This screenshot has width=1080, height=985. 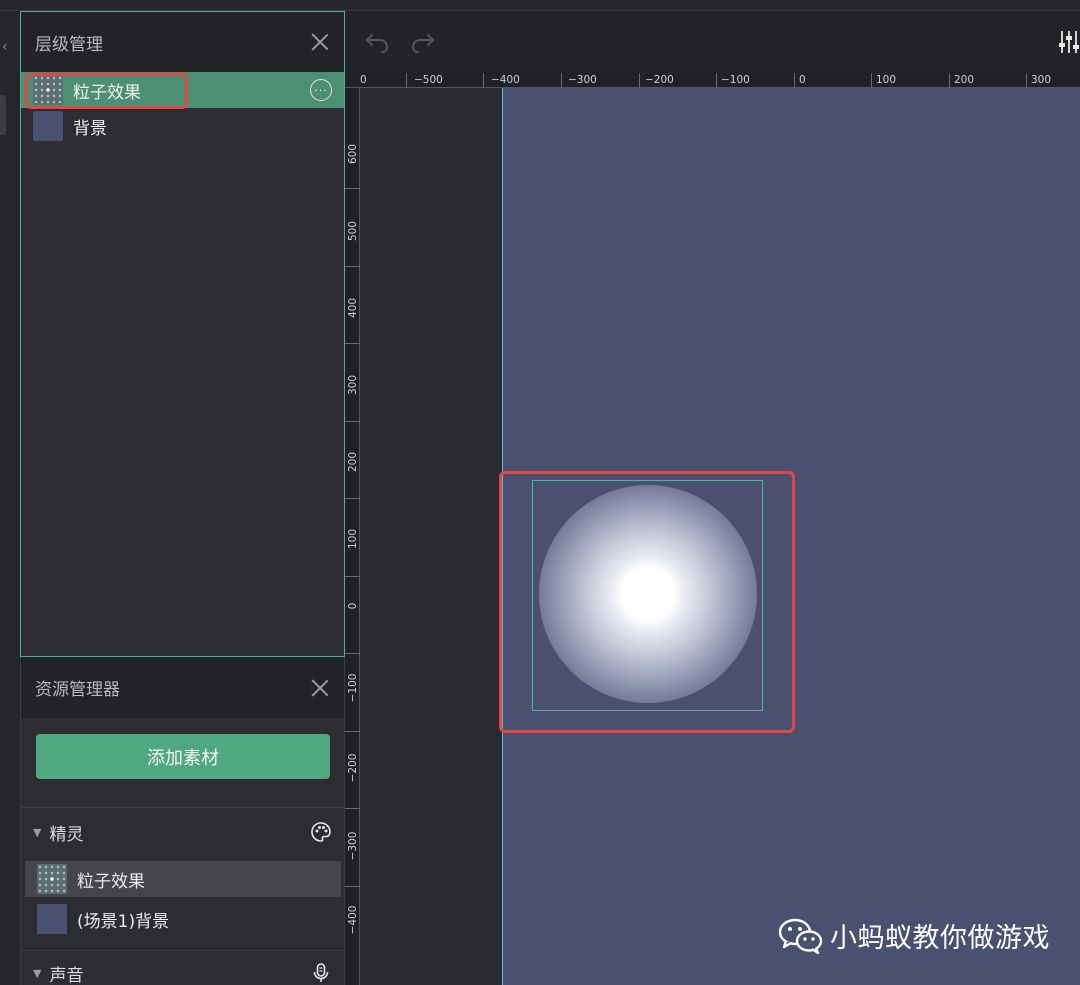 What do you see at coordinates (66, 975) in the screenshot?
I see `section-title: 声音` at bounding box center [66, 975].